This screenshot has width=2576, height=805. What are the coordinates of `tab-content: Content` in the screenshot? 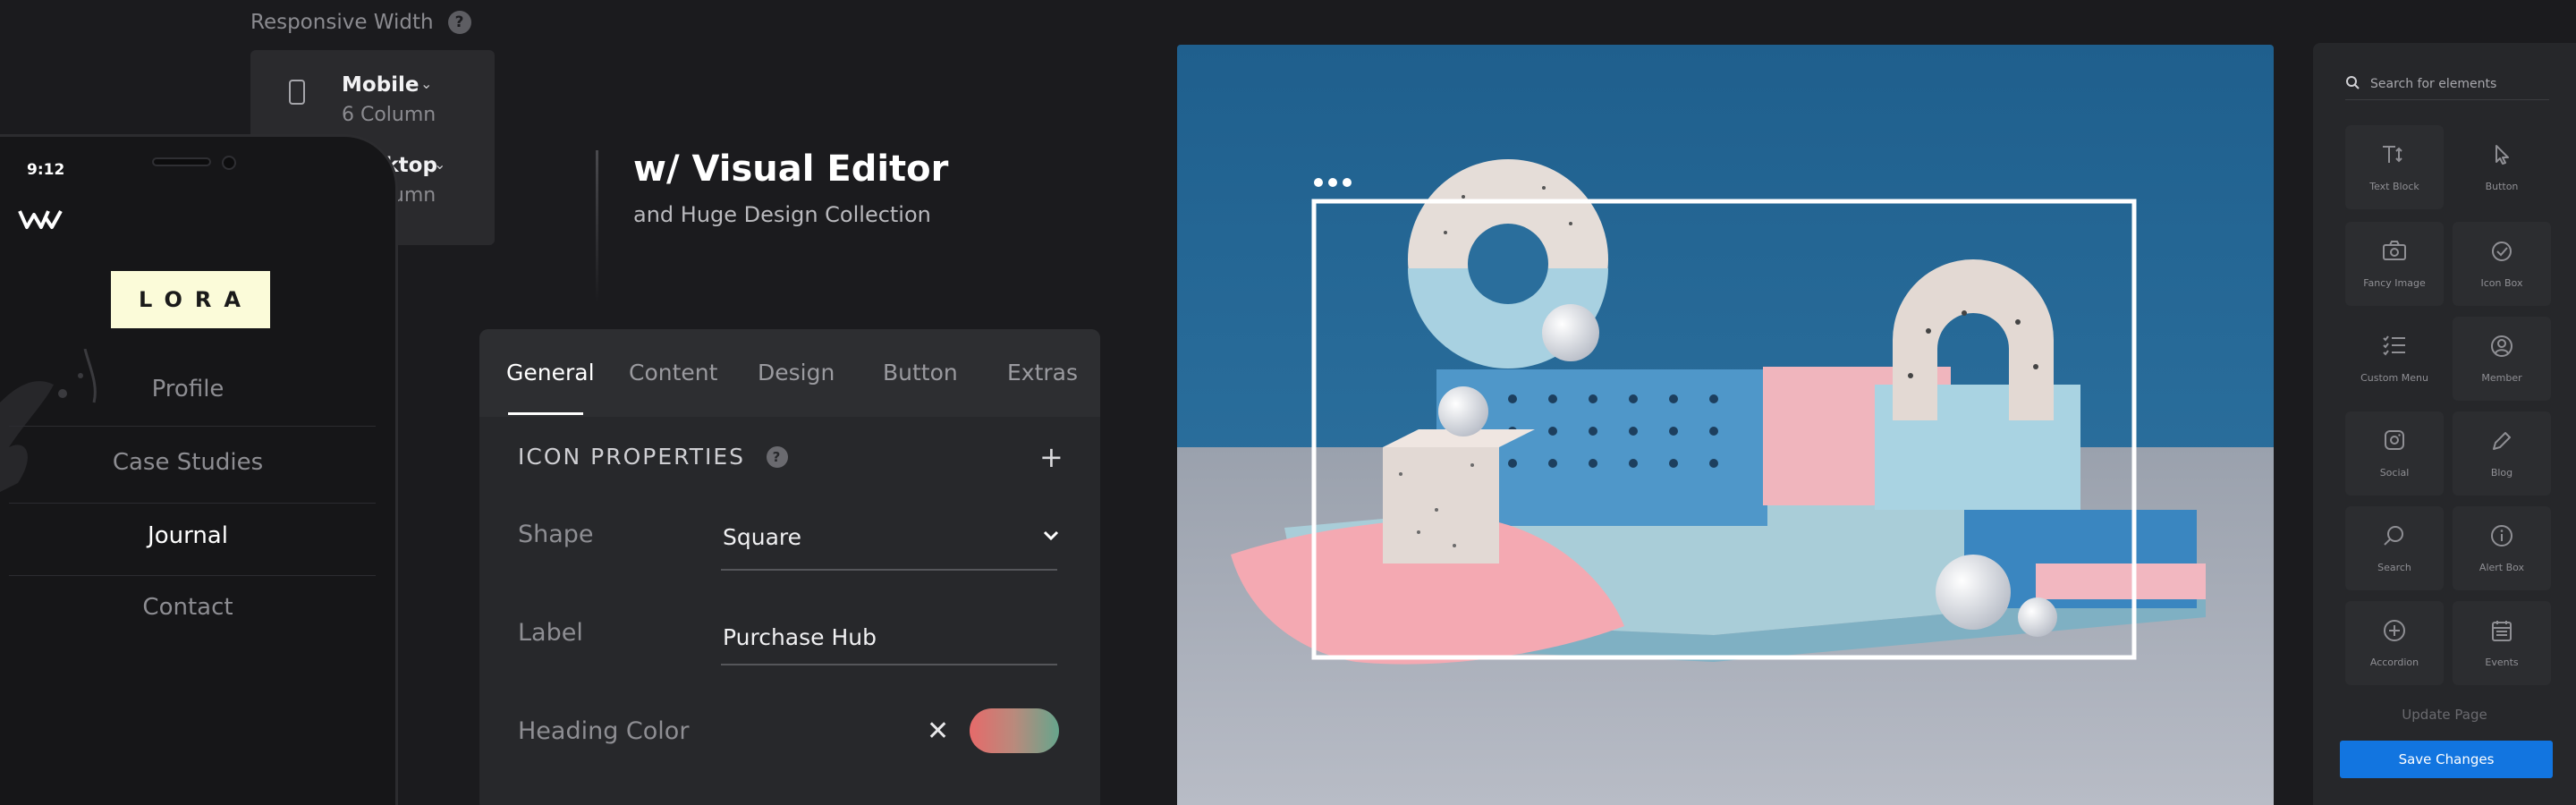 It's located at (673, 373).